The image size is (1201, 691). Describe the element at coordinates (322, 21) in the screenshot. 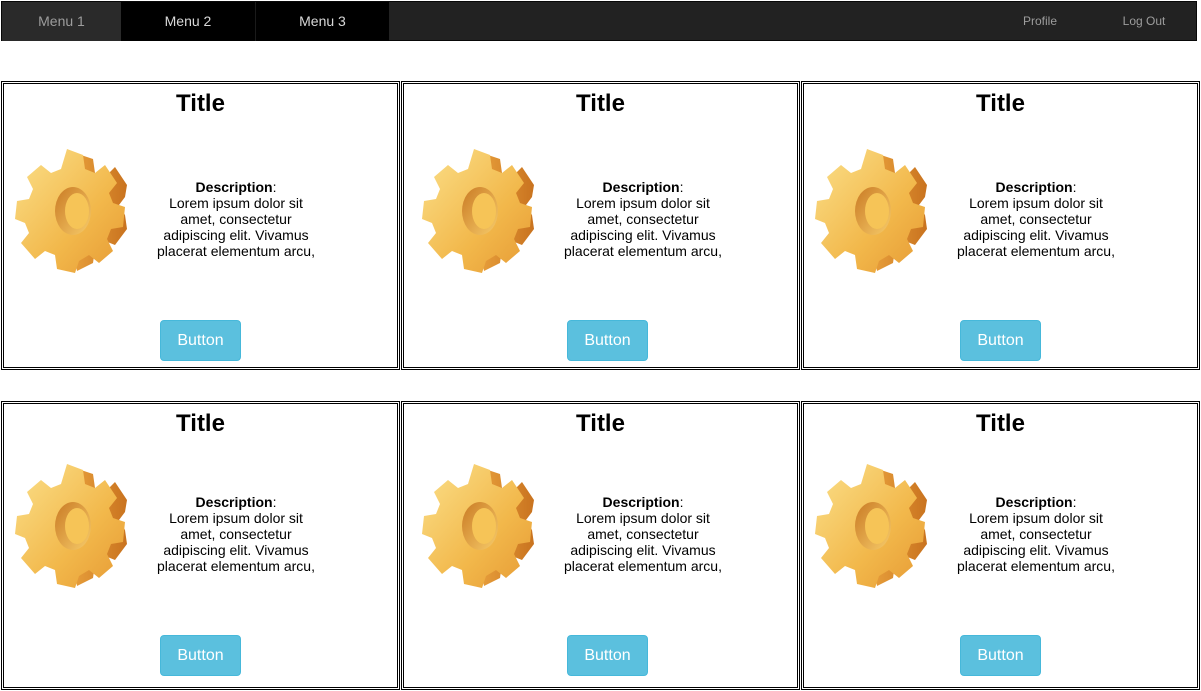

I see `nav-menu-3: Menu 3` at that location.